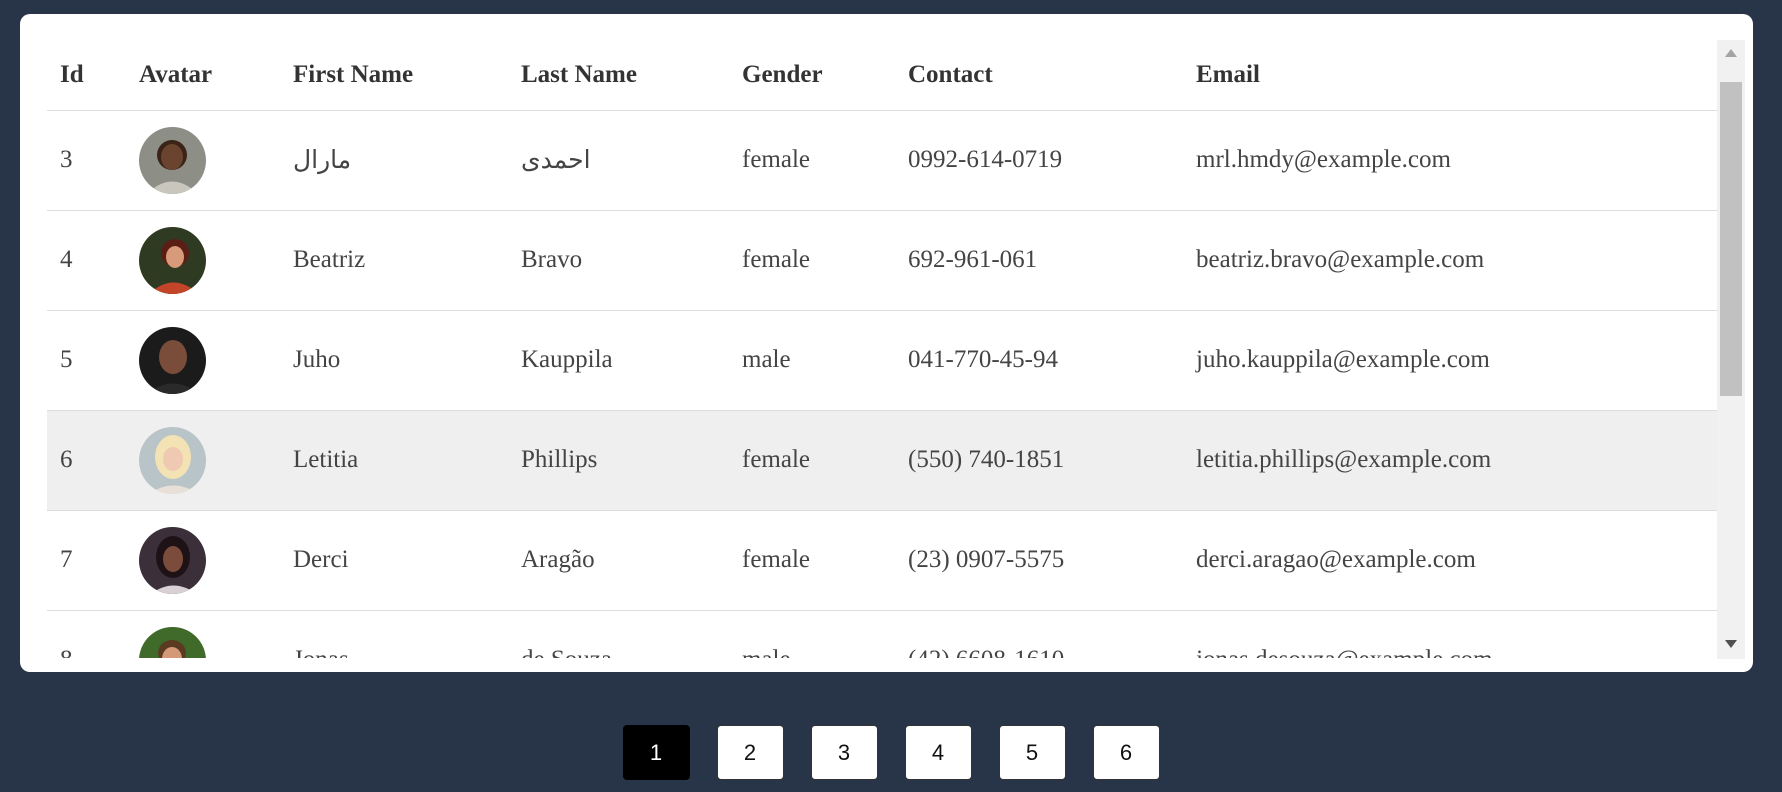  Describe the element at coordinates (1039, 634) in the screenshot. I see `cell-contact: (42) 6608-1610` at that location.